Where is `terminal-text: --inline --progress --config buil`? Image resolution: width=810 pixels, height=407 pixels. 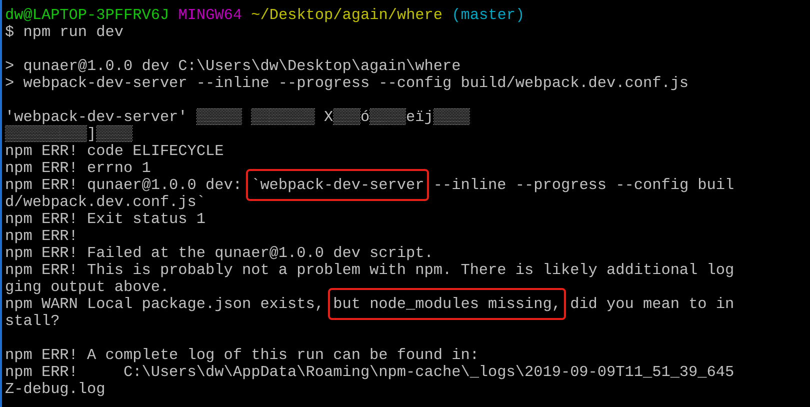 terminal-text: --inline --progress --config buil is located at coordinates (583, 185).